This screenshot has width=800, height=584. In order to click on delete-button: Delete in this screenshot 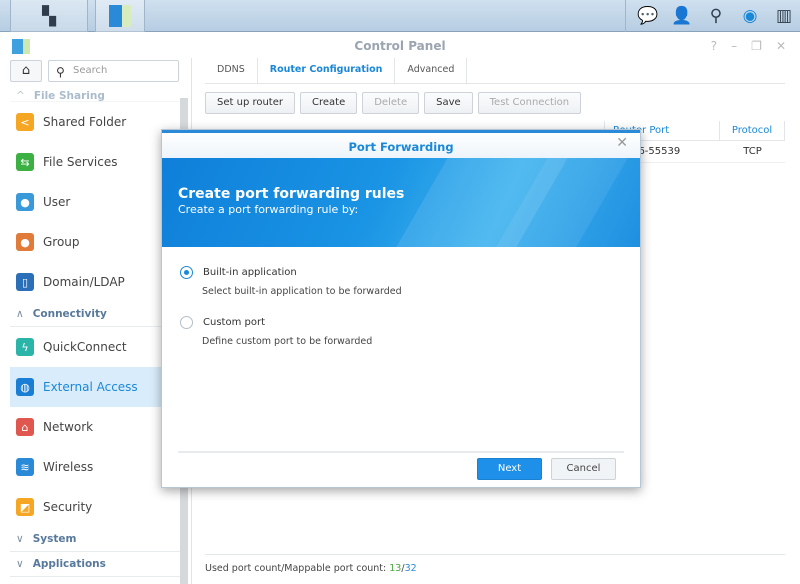, I will do `click(391, 103)`.